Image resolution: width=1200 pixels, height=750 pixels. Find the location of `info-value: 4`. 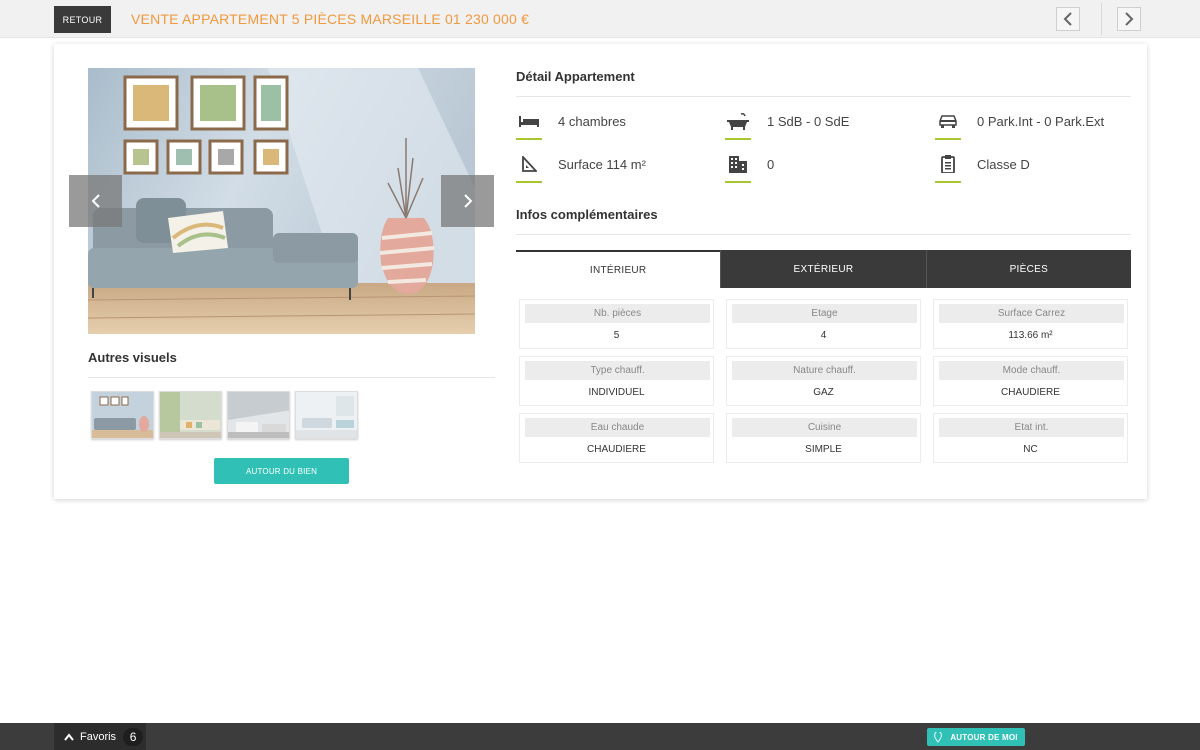

info-value: 4 is located at coordinates (823, 335).